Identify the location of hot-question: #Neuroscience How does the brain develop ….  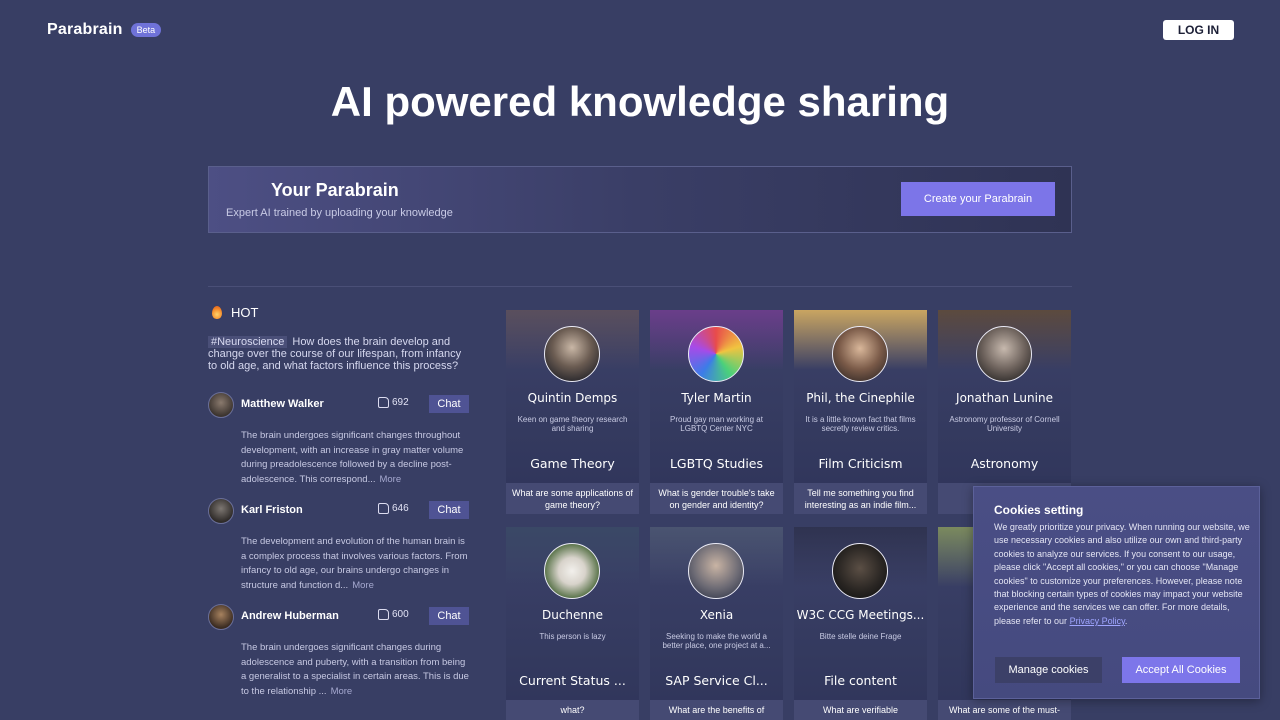
(340, 354).